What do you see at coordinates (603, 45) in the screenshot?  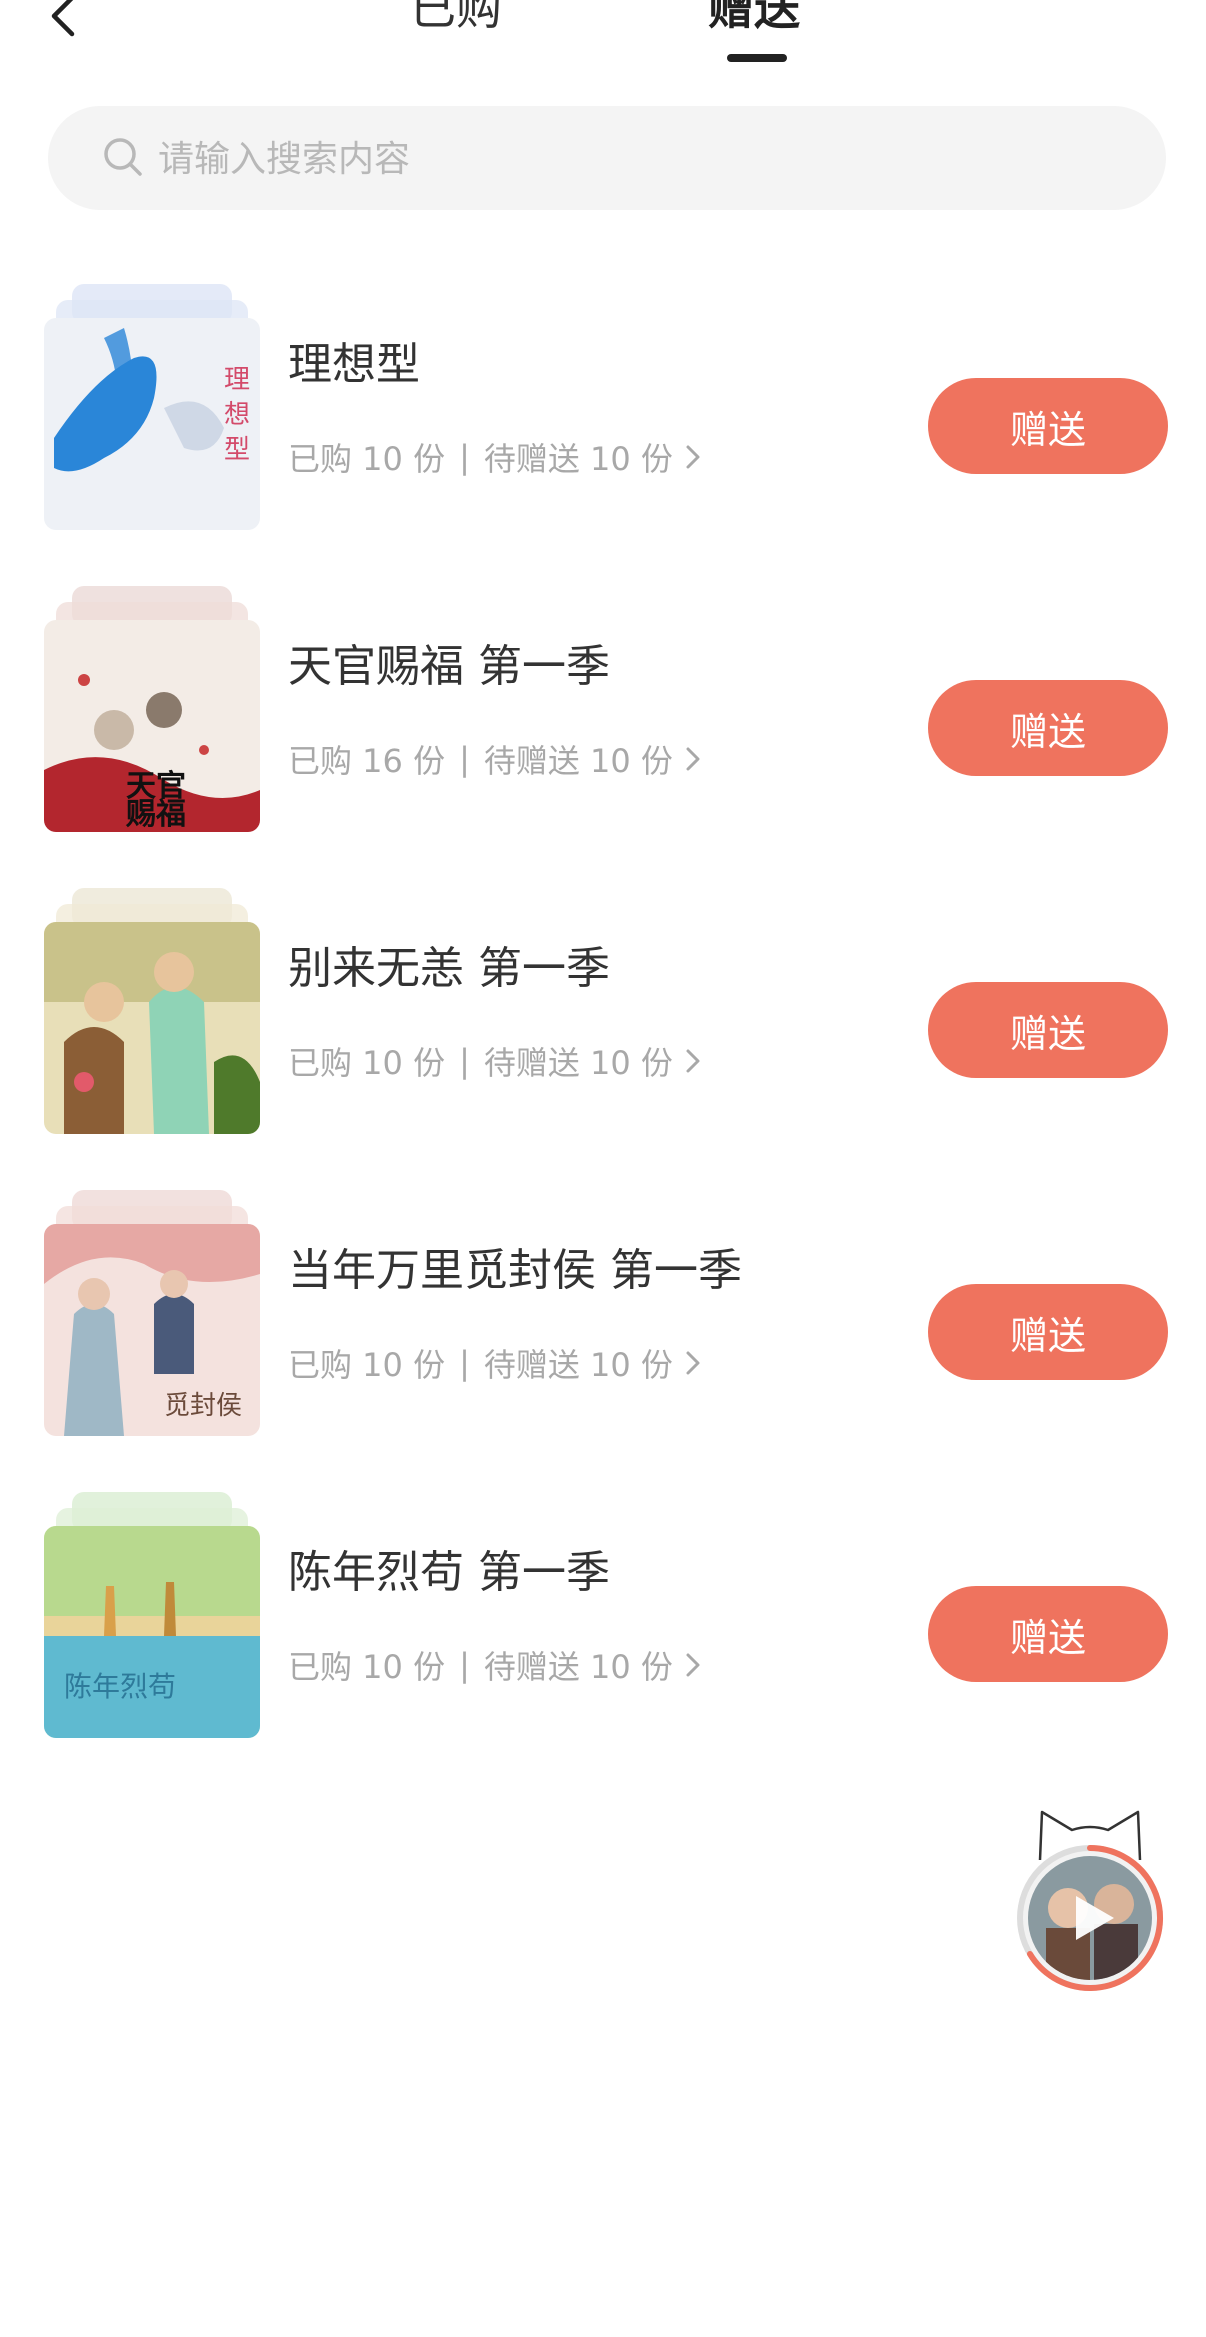 I see `header: 已购 赠送` at bounding box center [603, 45].